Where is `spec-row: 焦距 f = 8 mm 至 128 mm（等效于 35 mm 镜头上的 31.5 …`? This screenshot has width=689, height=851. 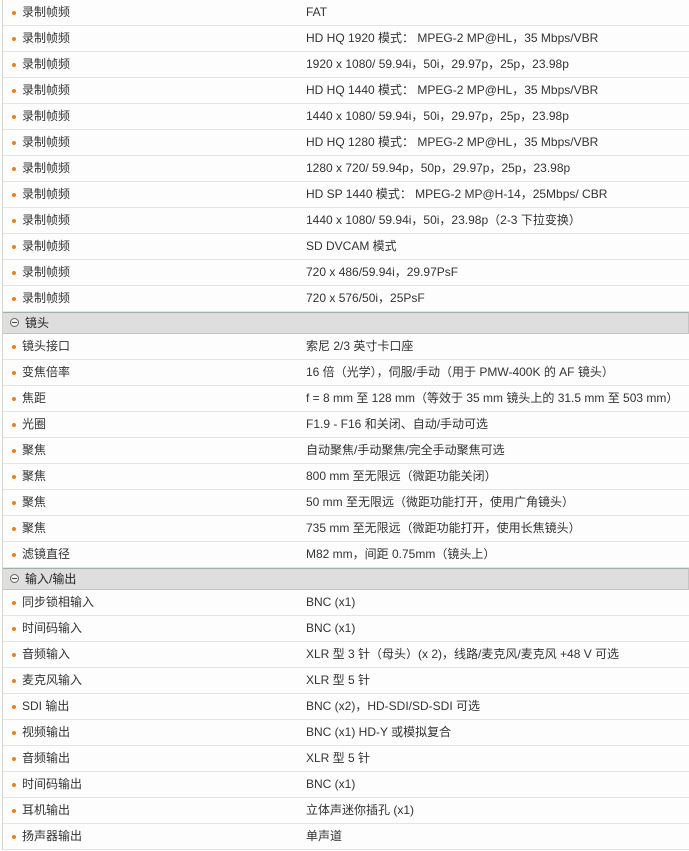
spec-row: 焦距 f = 8 mm 至 128 mm（等效于 35 mm 镜头上的 31.5 … is located at coordinates (346, 399).